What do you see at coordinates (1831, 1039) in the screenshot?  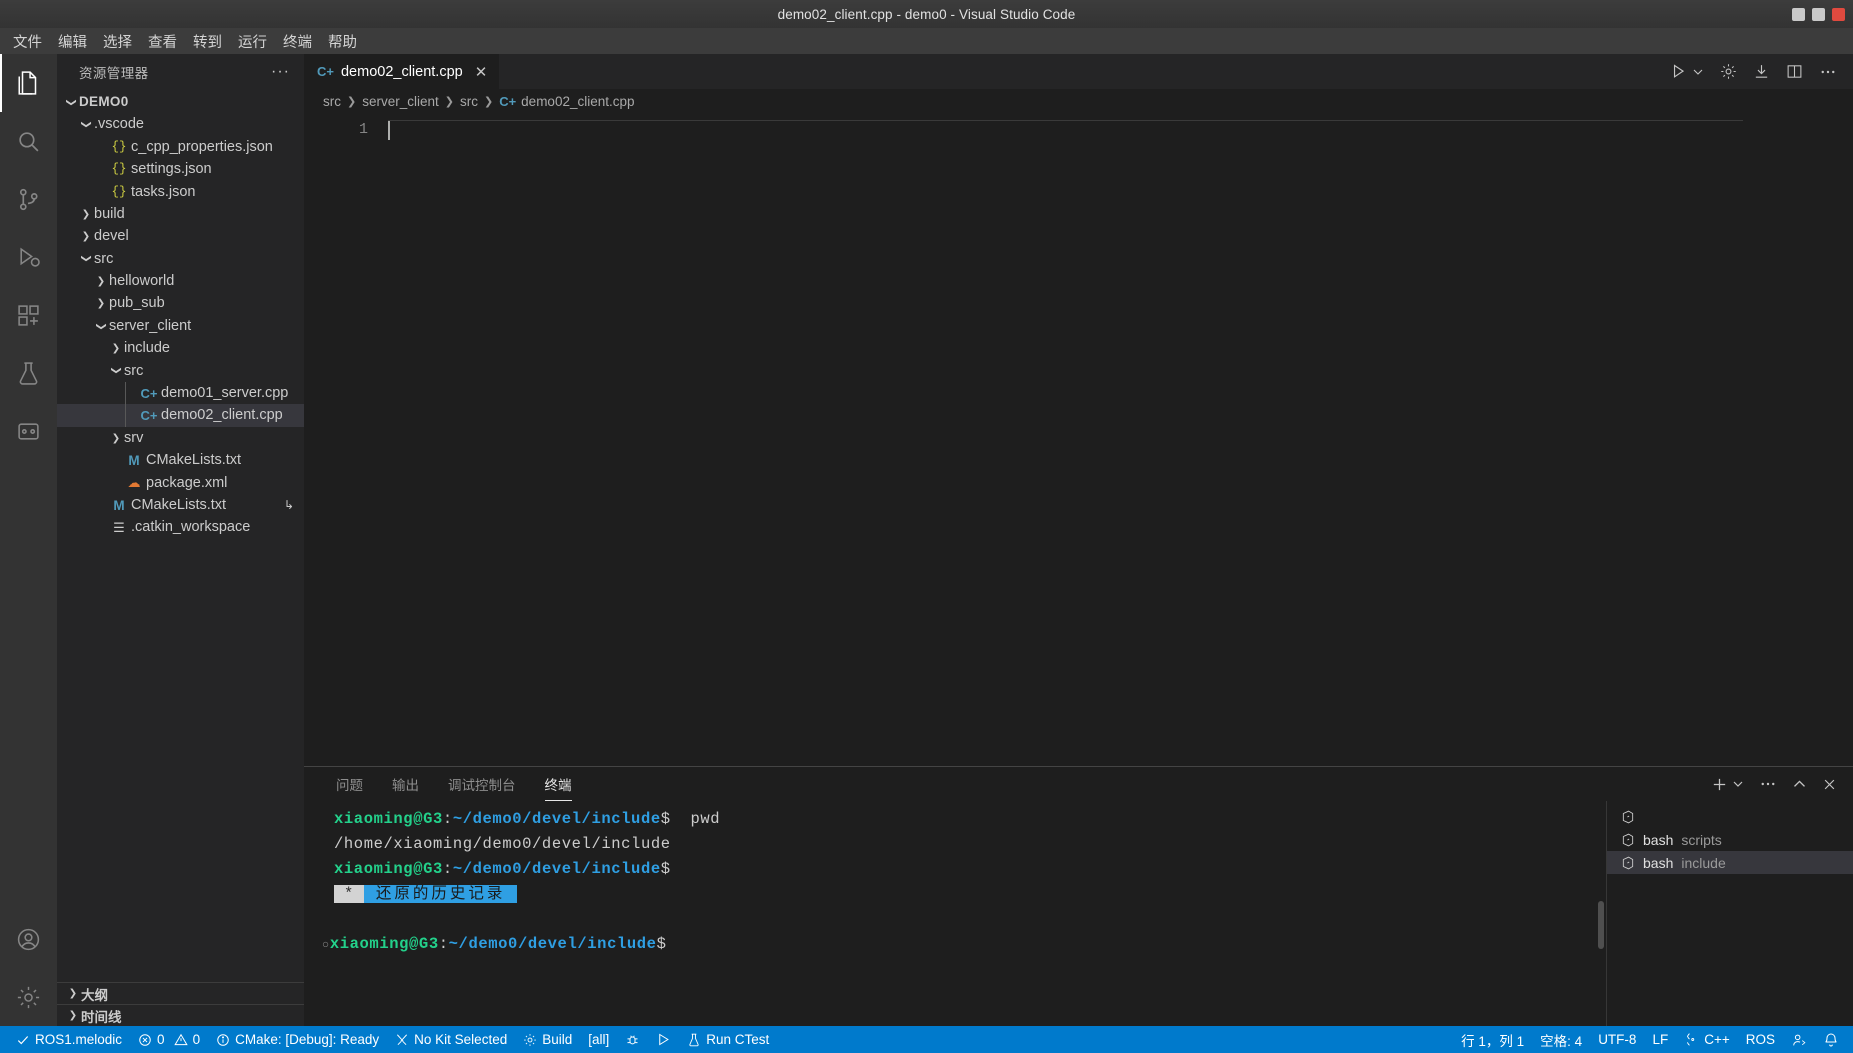 I see `status-notifications` at bounding box center [1831, 1039].